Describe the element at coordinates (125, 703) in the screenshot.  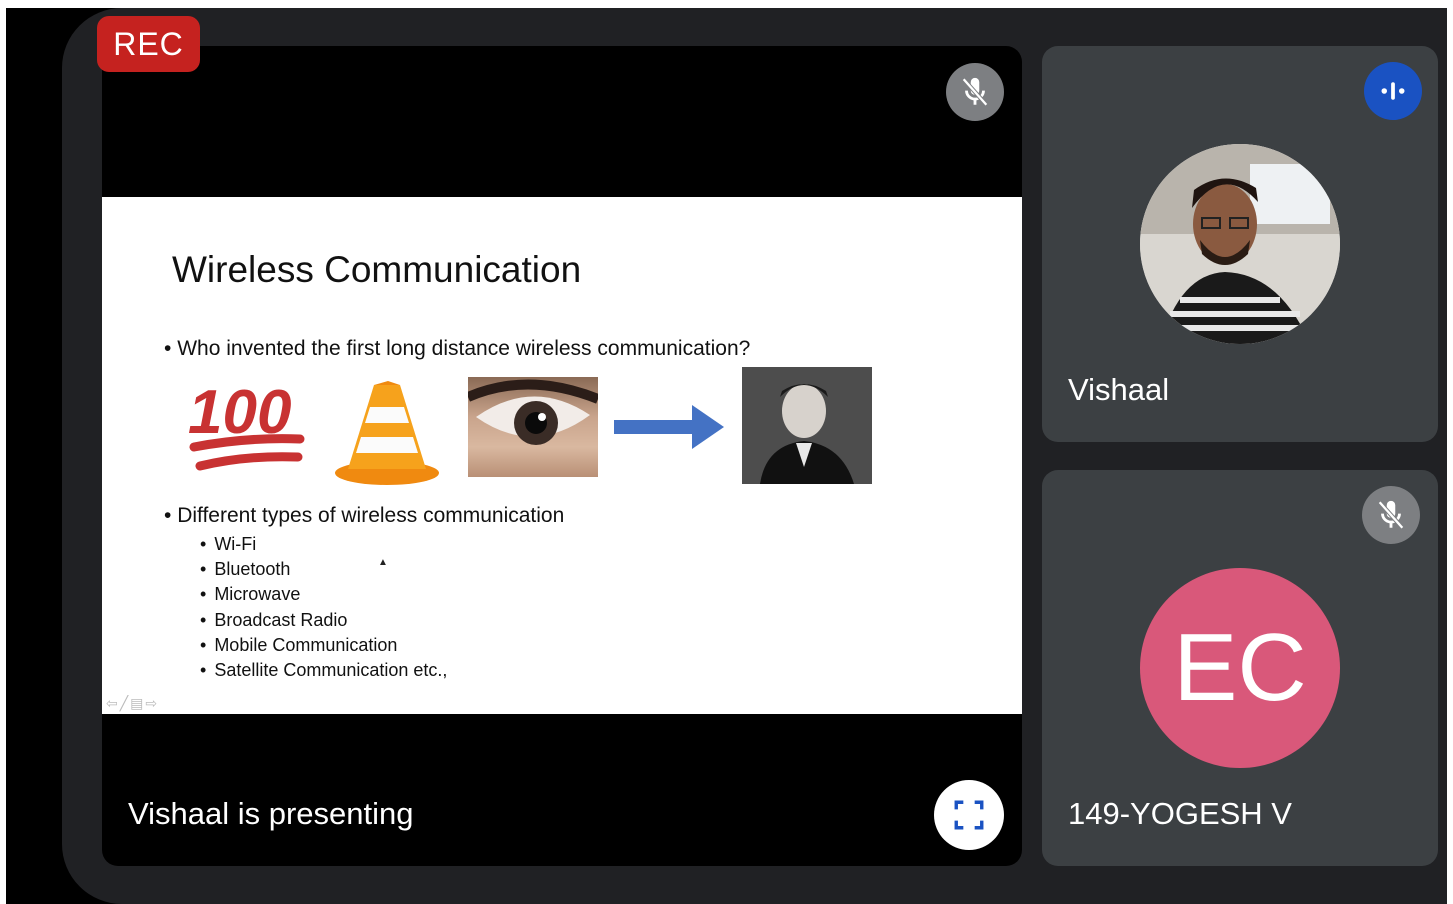
I see `pen-icon: ╱` at that location.